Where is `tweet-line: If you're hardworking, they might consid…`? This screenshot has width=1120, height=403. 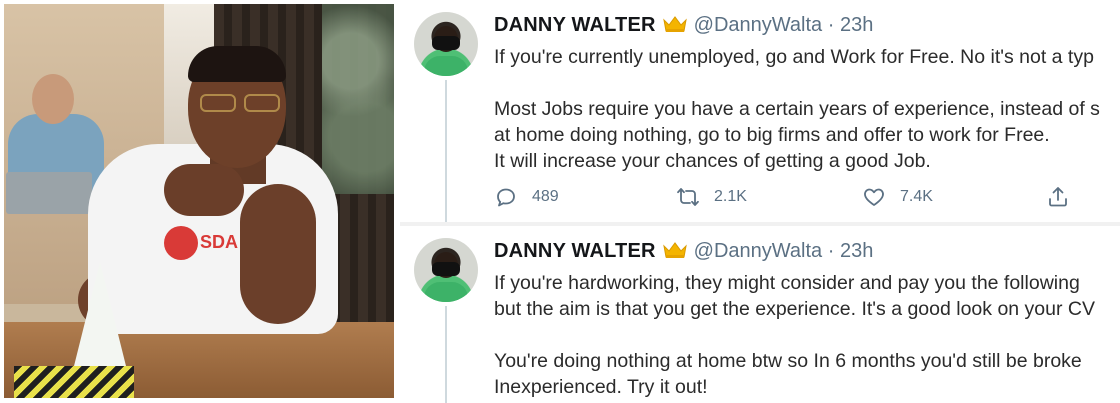
tweet-line: If you're hardworking, they might consid… is located at coordinates (787, 283).